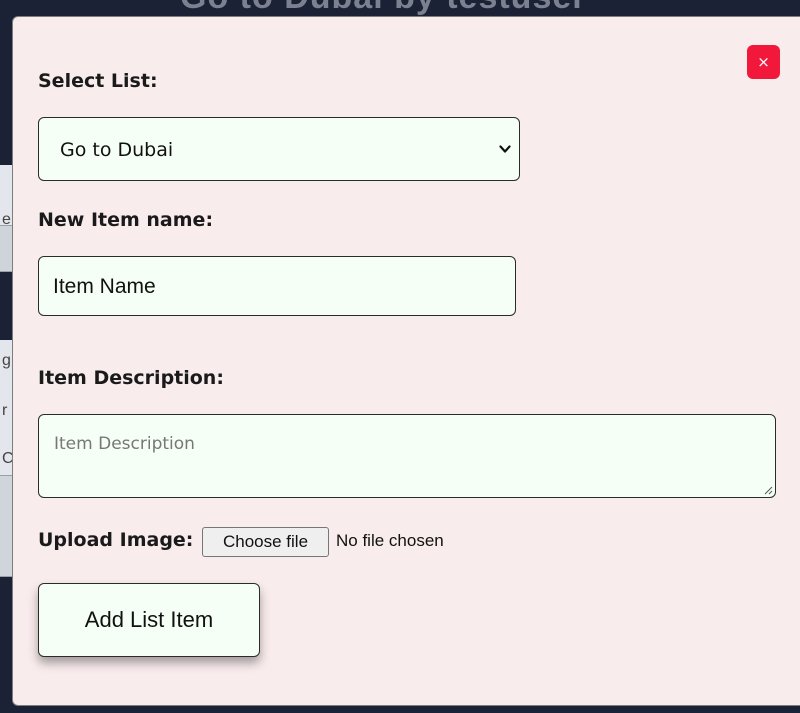  What do you see at coordinates (98, 81) in the screenshot?
I see `select-list-label: Select List:` at bounding box center [98, 81].